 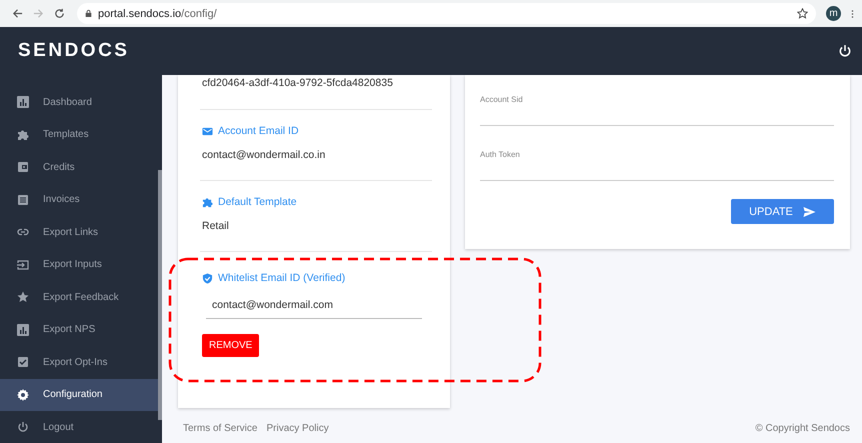 I want to click on sidebar-item: Export Links, so click(x=81, y=232).